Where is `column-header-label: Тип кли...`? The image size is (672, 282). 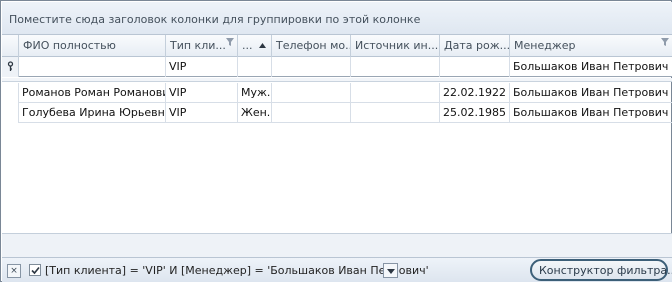
column-header-label: Тип кли... is located at coordinates (198, 45).